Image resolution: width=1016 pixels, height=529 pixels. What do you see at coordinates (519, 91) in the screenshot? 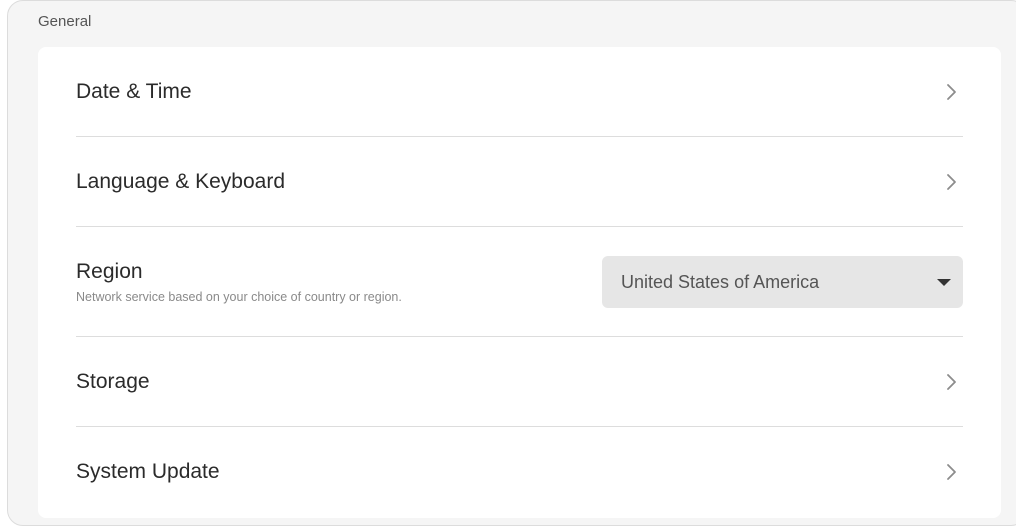
I see `settings-item-date-time: Date & Time` at bounding box center [519, 91].